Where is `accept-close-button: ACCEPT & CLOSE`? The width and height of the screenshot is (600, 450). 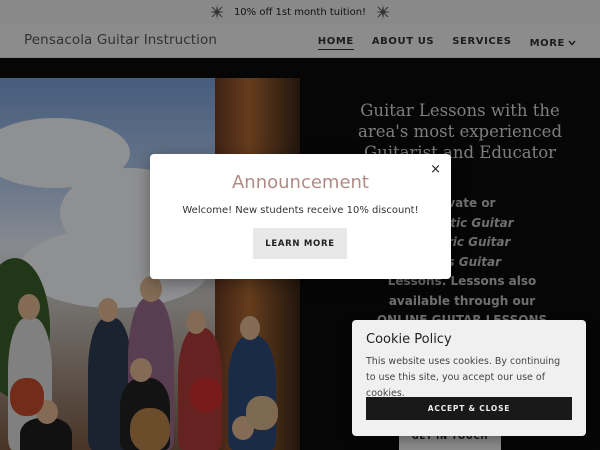 accept-close-button: ACCEPT & CLOSE is located at coordinates (469, 408).